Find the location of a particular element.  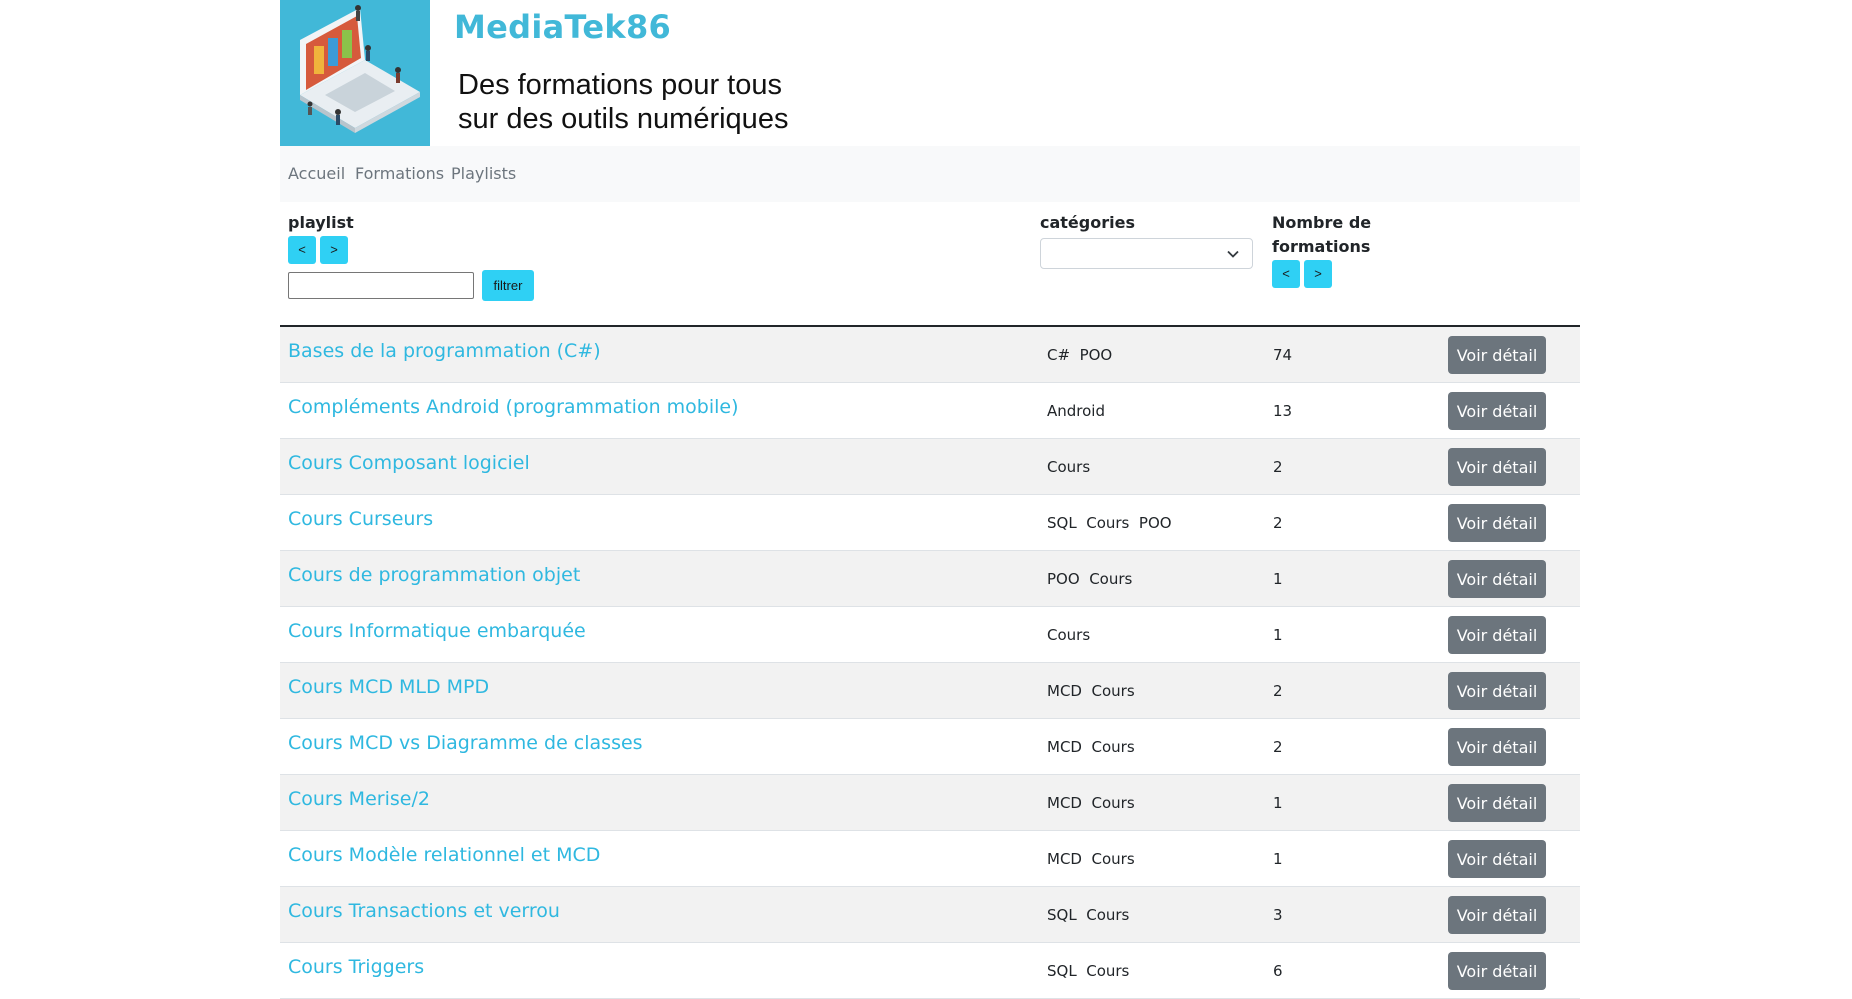

playlist-formation-count: 6 is located at coordinates (1278, 971).